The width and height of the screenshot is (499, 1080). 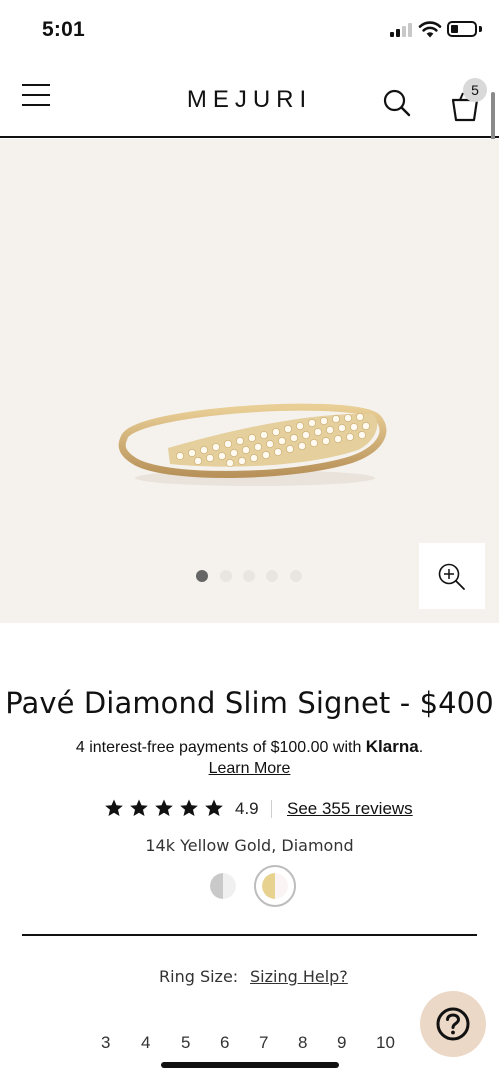 What do you see at coordinates (299, 976) in the screenshot?
I see `sizing-help-link: Sizing Help?` at bounding box center [299, 976].